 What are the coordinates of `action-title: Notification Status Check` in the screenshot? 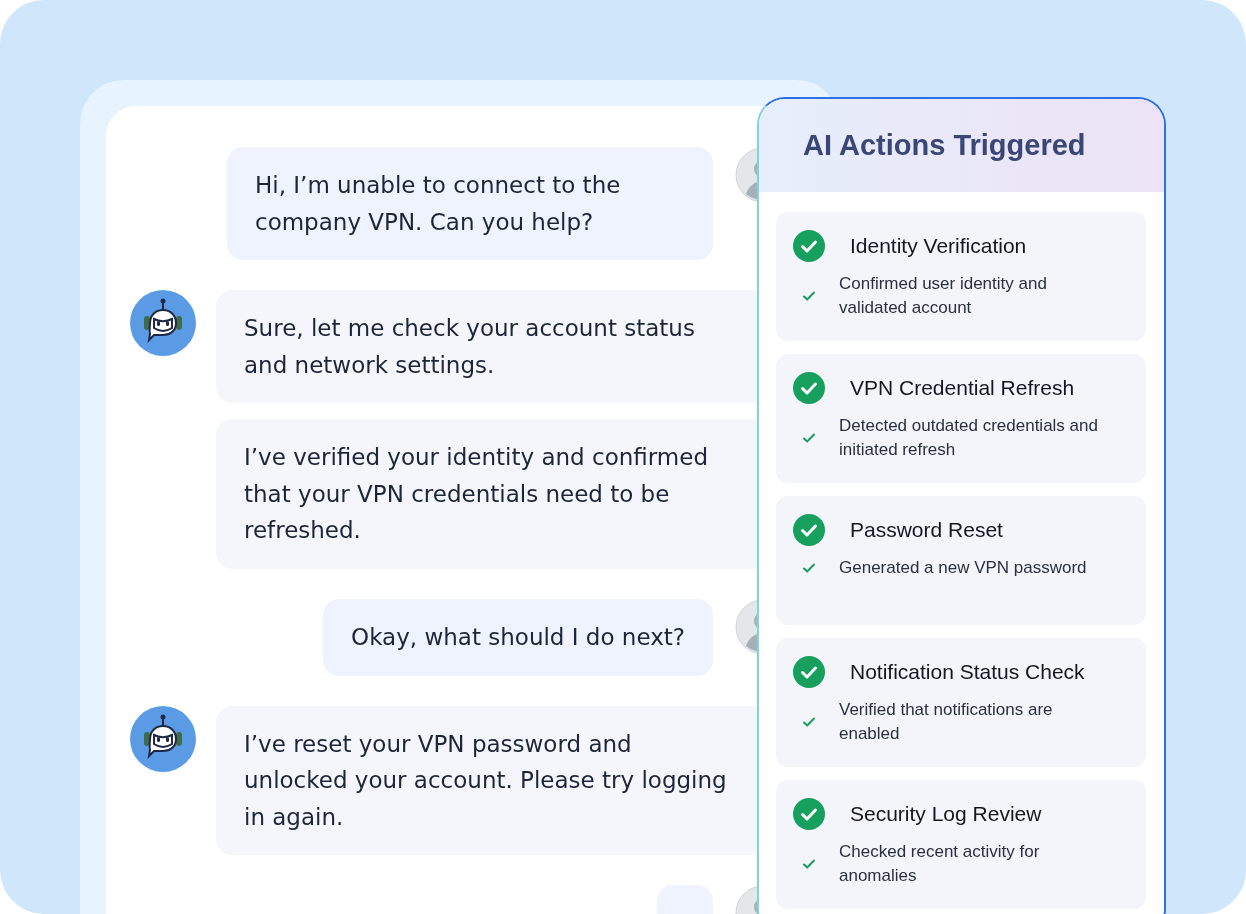 It's located at (967, 672).